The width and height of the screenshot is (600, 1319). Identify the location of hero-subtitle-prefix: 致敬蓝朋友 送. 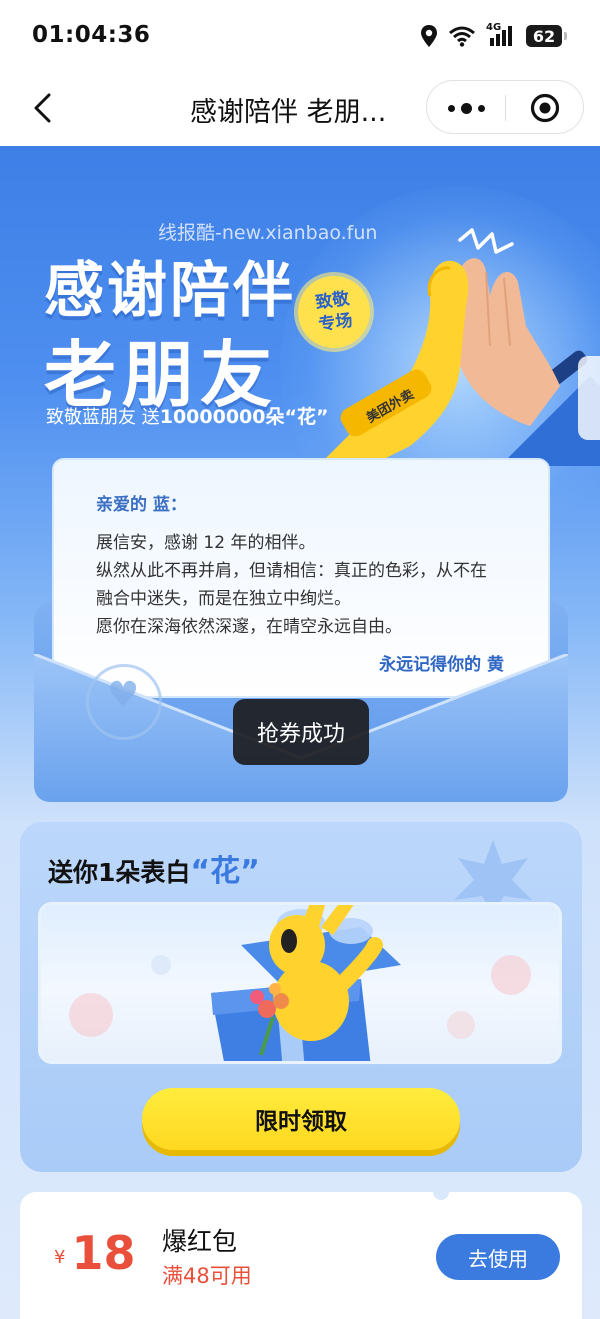
(103, 417).